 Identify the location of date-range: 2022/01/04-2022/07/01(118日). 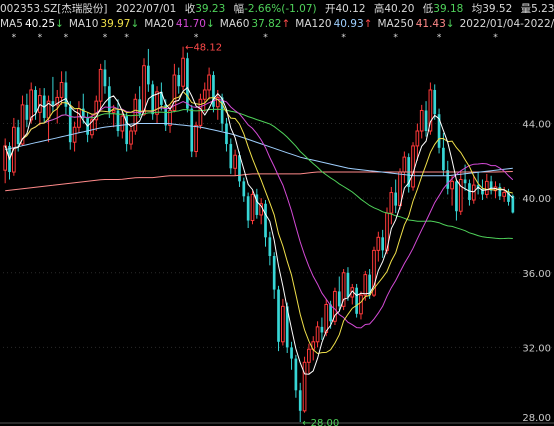
(506, 24).